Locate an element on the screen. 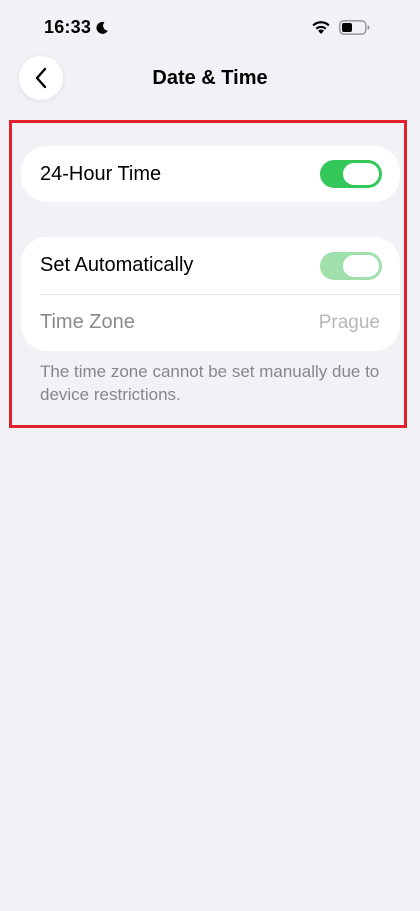 The image size is (420, 911). status-bar: 16:33 is located at coordinates (210, 28).